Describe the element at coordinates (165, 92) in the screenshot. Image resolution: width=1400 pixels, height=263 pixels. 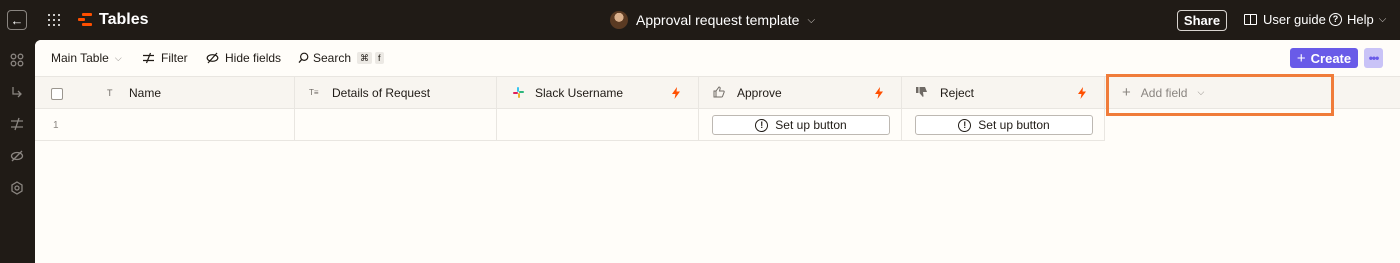
I see `column-header-name: T Name` at that location.